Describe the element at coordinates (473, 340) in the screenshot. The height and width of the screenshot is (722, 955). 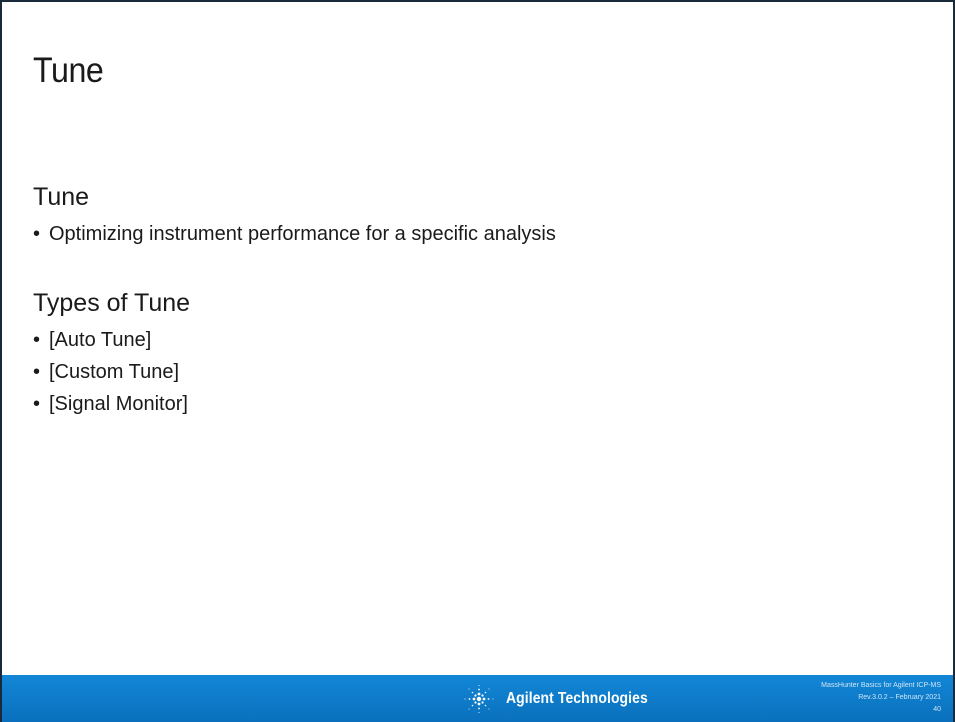
I see `bullet-item-auto-tune: • [Auto Tune]` at that location.